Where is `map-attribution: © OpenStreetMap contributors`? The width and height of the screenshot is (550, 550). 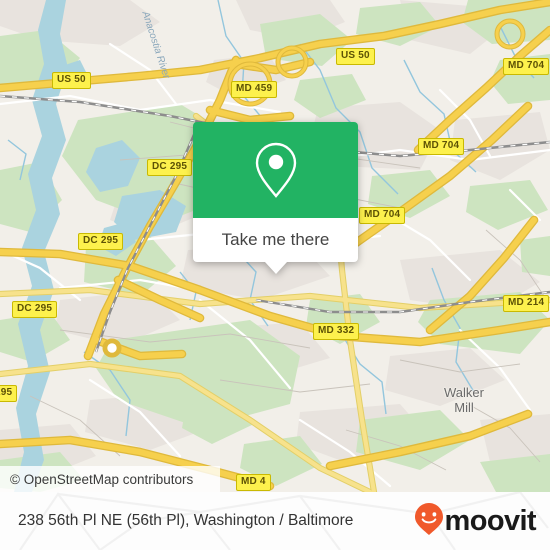
map-attribution: © OpenStreetMap contributors is located at coordinates (110, 479).